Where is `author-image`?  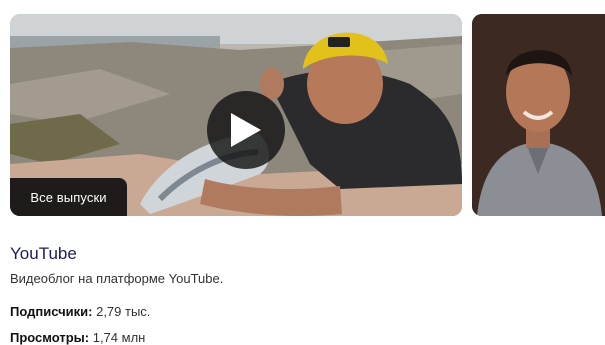 author-image is located at coordinates (538, 115).